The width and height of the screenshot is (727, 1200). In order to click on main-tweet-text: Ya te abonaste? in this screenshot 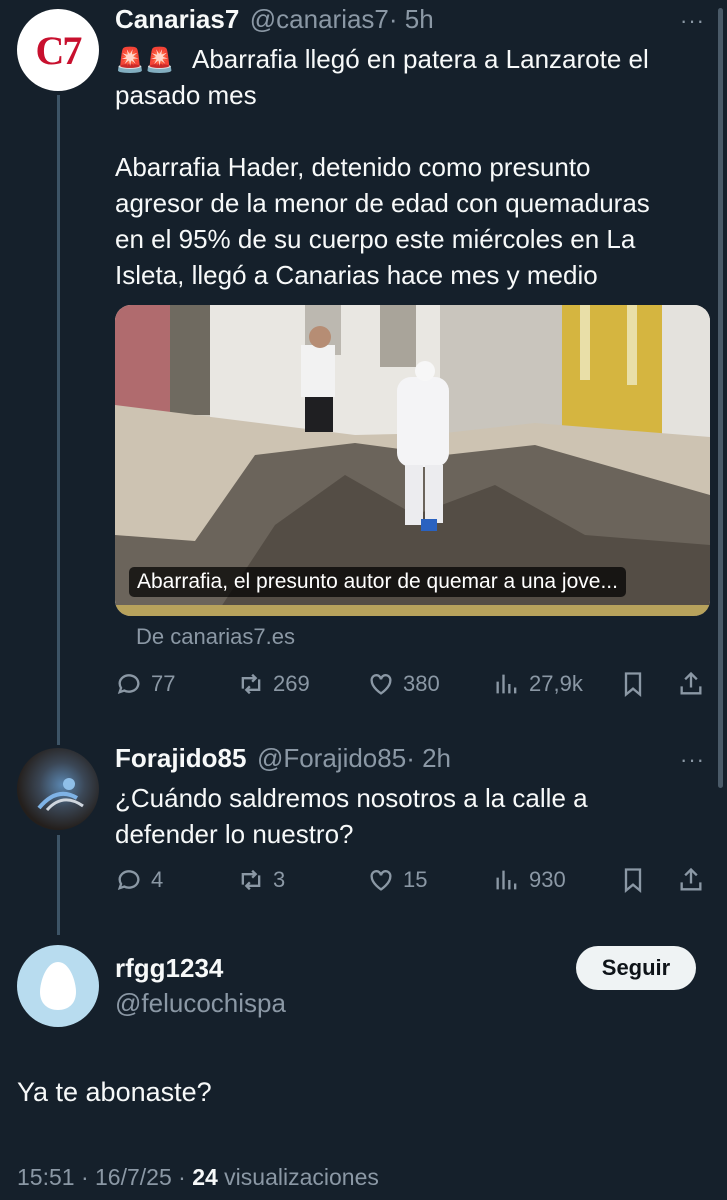, I will do `click(114, 1092)`.